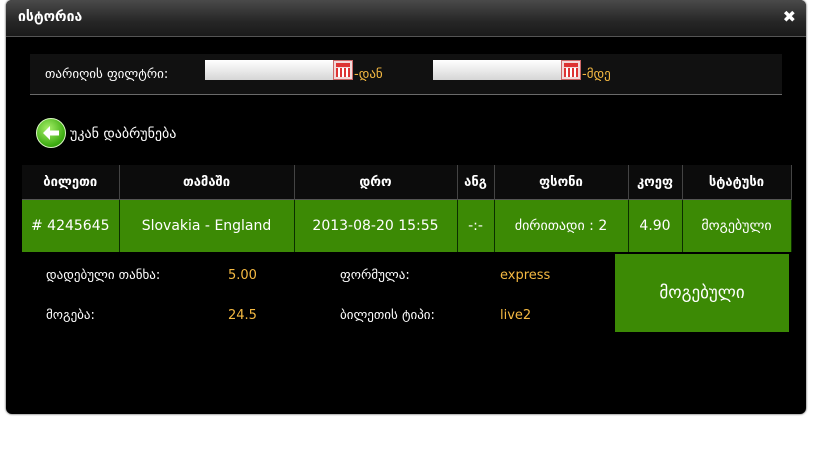 The width and height of the screenshot is (819, 460). Describe the element at coordinates (71, 225) in the screenshot. I see `cell-ticket: # 4245645` at that location.